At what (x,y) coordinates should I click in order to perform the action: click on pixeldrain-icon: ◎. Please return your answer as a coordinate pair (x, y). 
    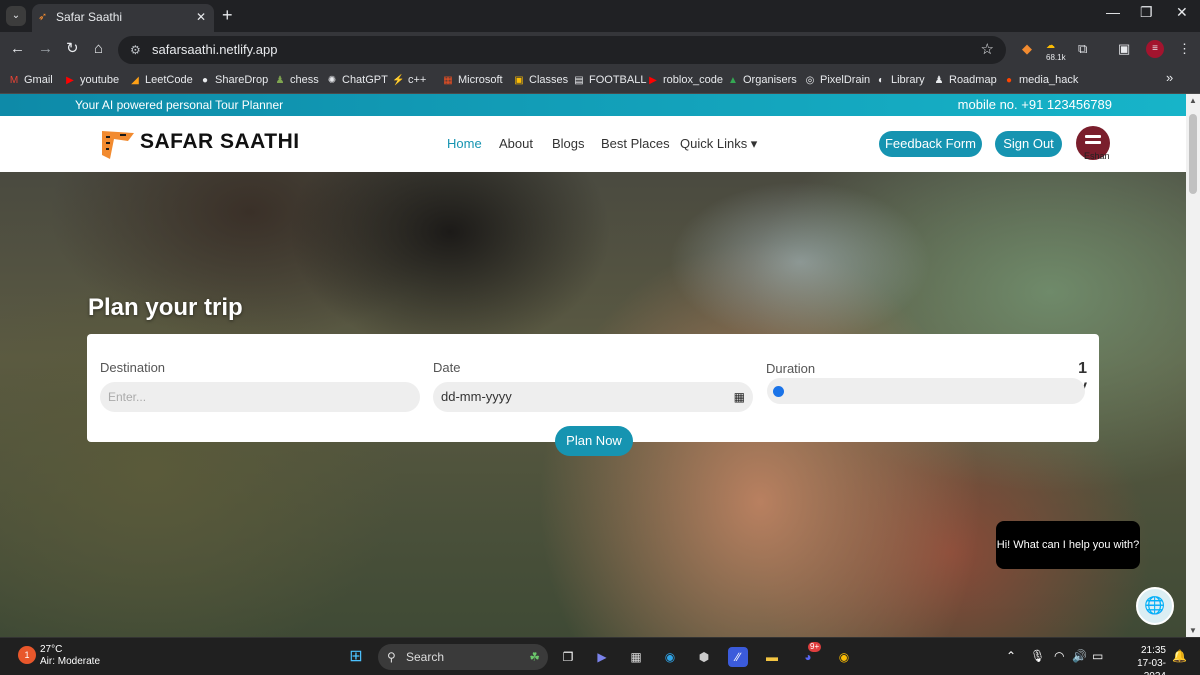
    Looking at the image, I should click on (810, 80).